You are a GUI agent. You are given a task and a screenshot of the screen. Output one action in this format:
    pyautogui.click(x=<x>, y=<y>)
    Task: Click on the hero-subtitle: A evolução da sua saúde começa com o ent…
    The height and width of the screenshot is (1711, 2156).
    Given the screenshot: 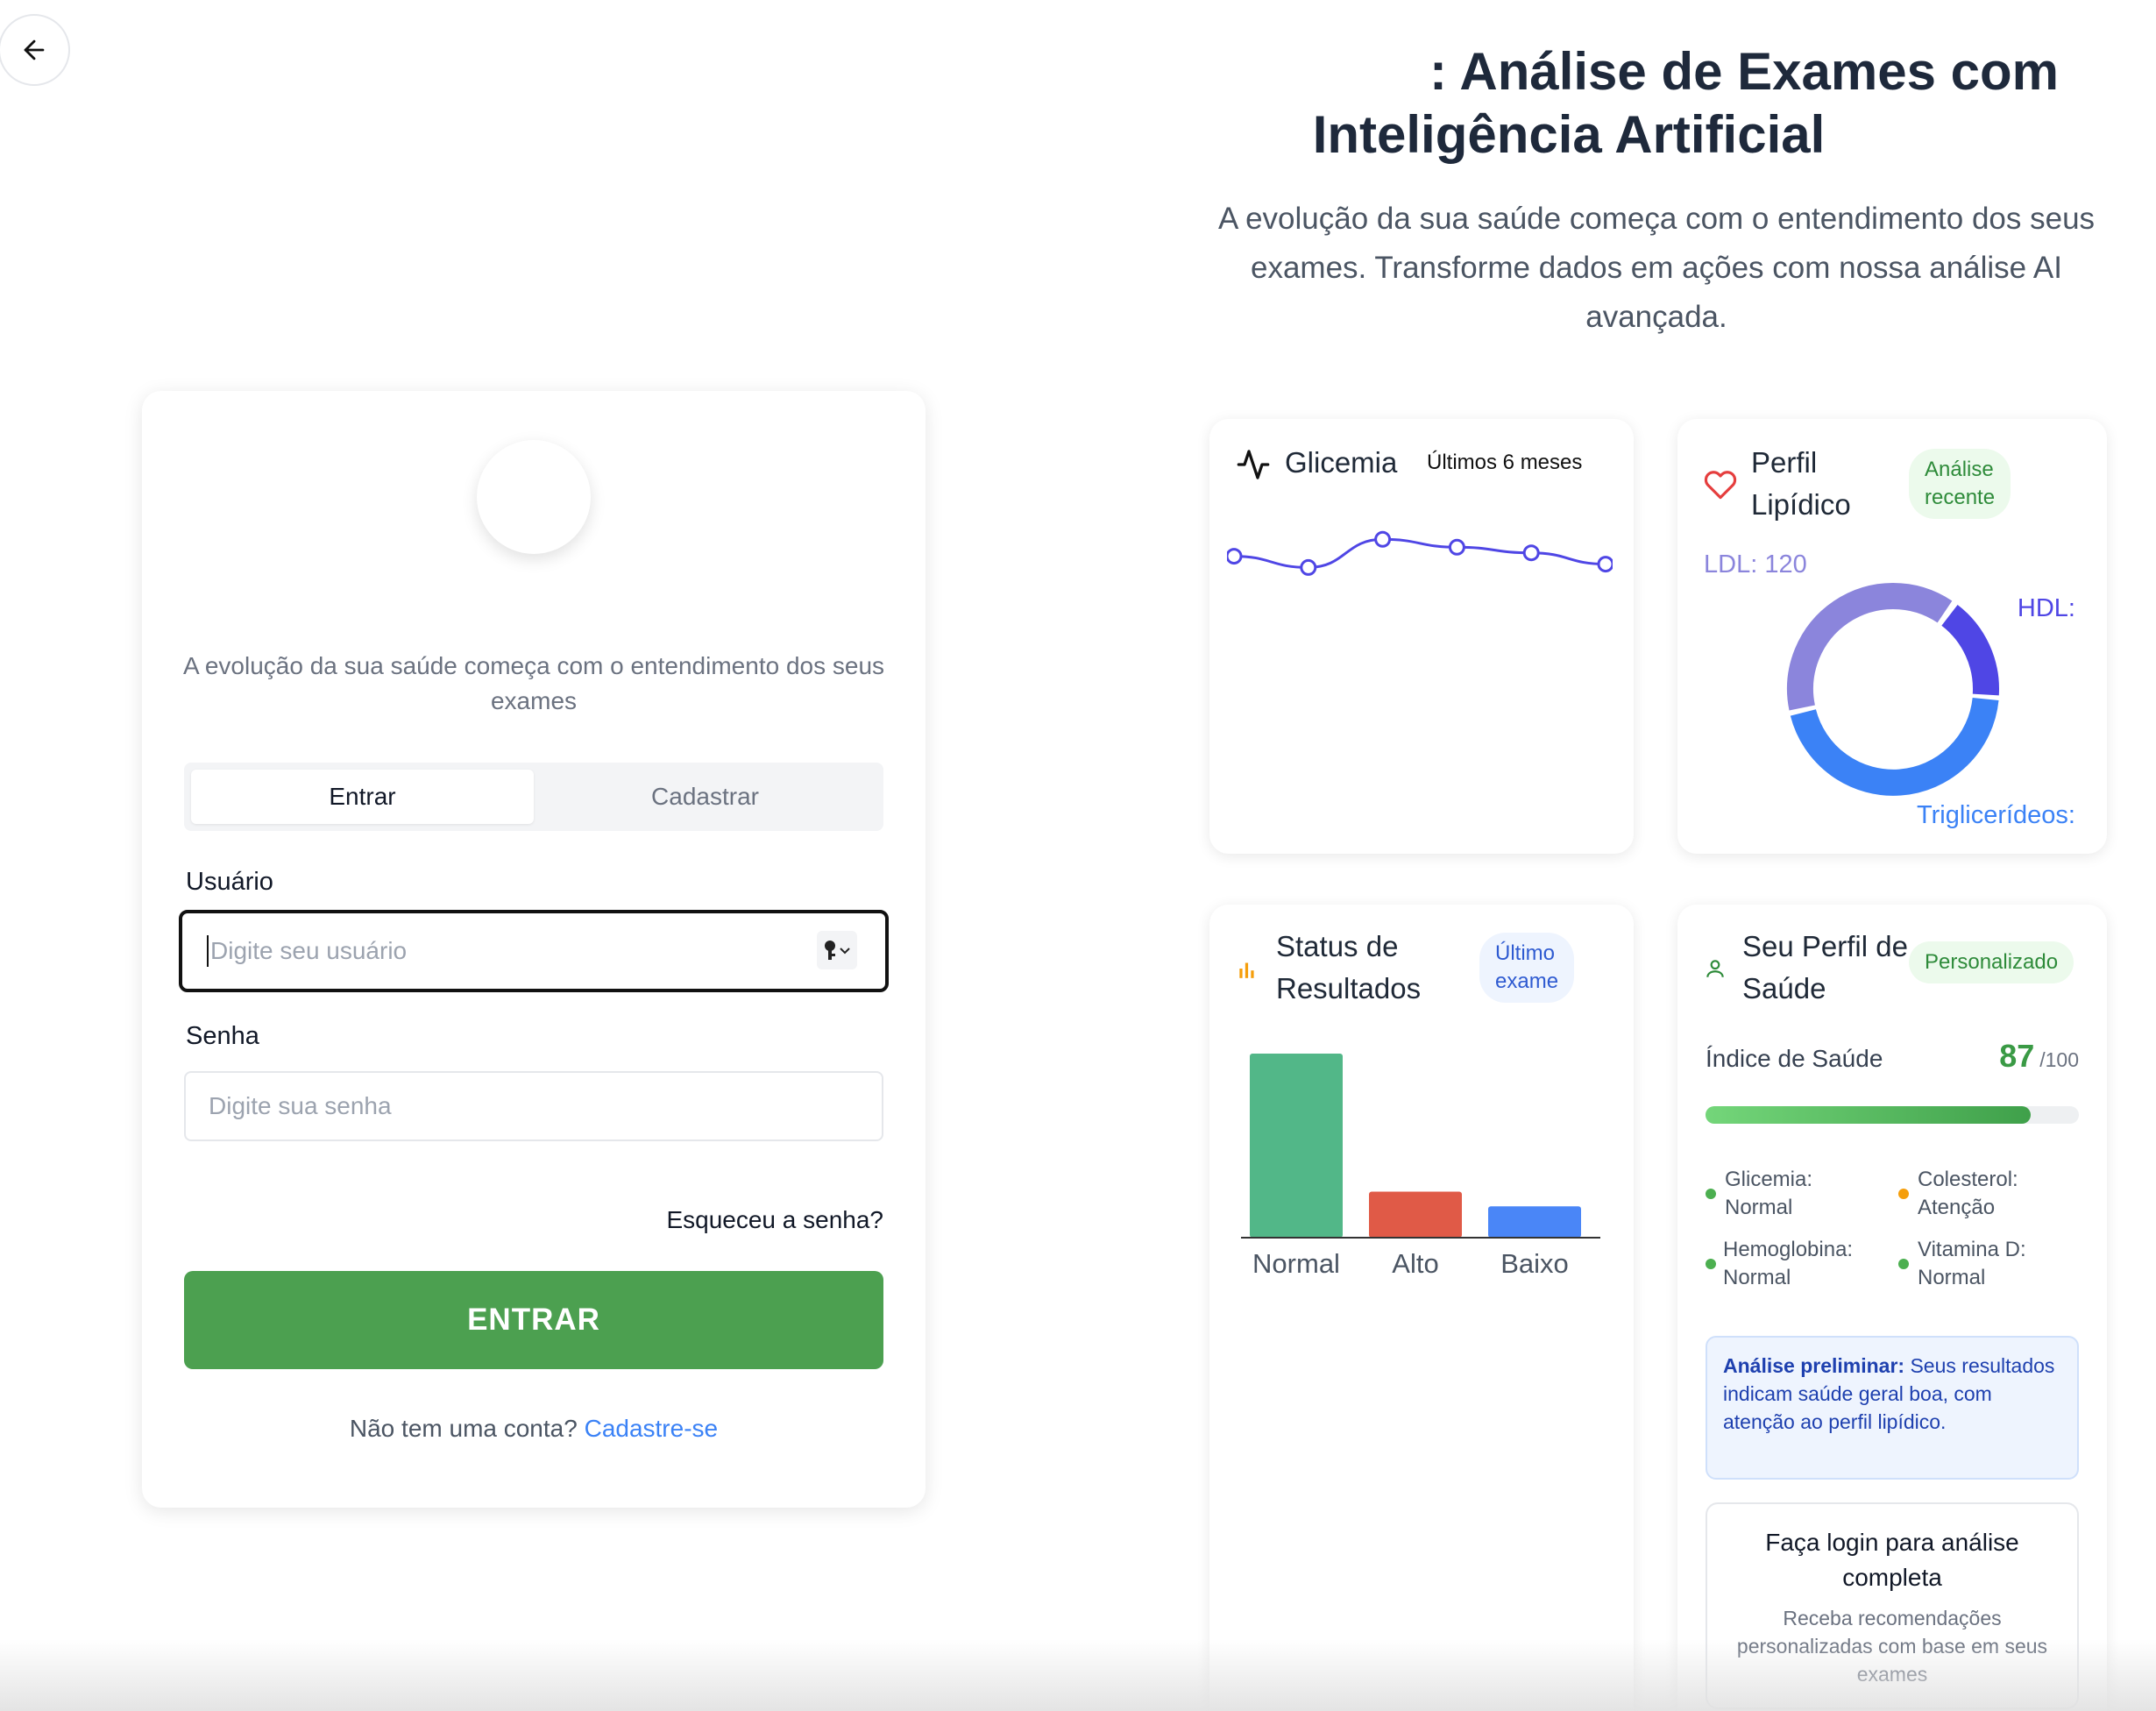 What is the action you would take?
    pyautogui.click(x=1656, y=268)
    